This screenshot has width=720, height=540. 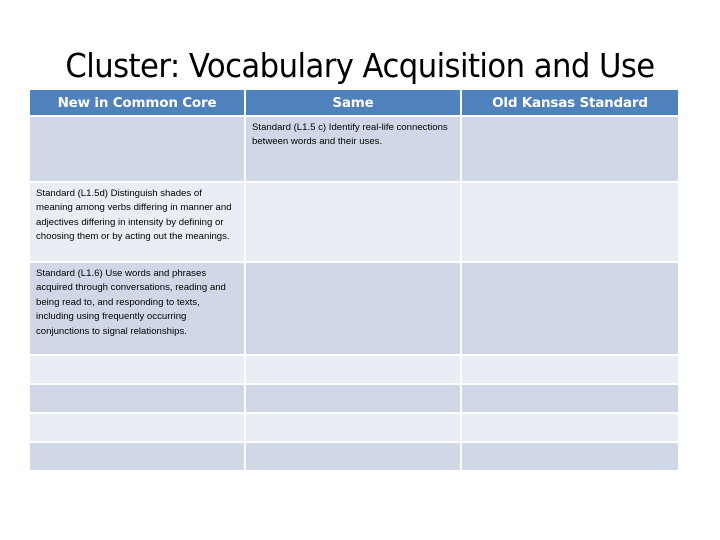 I want to click on header-old-kansas-standard: Old Kansas Standard, so click(x=570, y=103).